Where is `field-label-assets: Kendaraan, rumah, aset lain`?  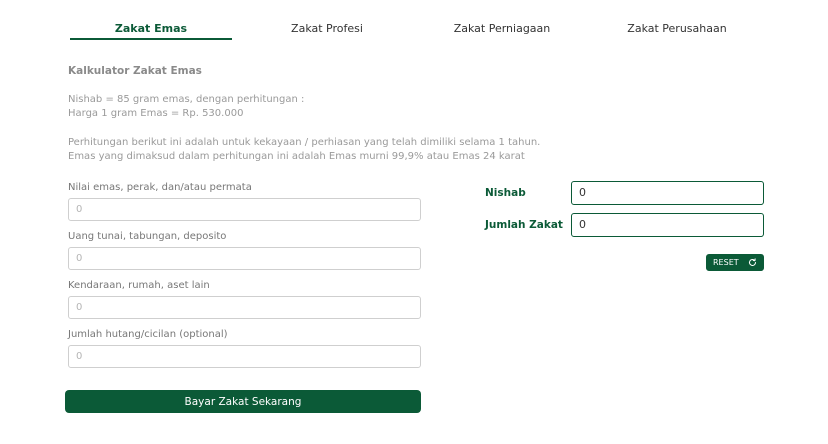 field-label-assets: Kendaraan, rumah, aset lain is located at coordinates (139, 285).